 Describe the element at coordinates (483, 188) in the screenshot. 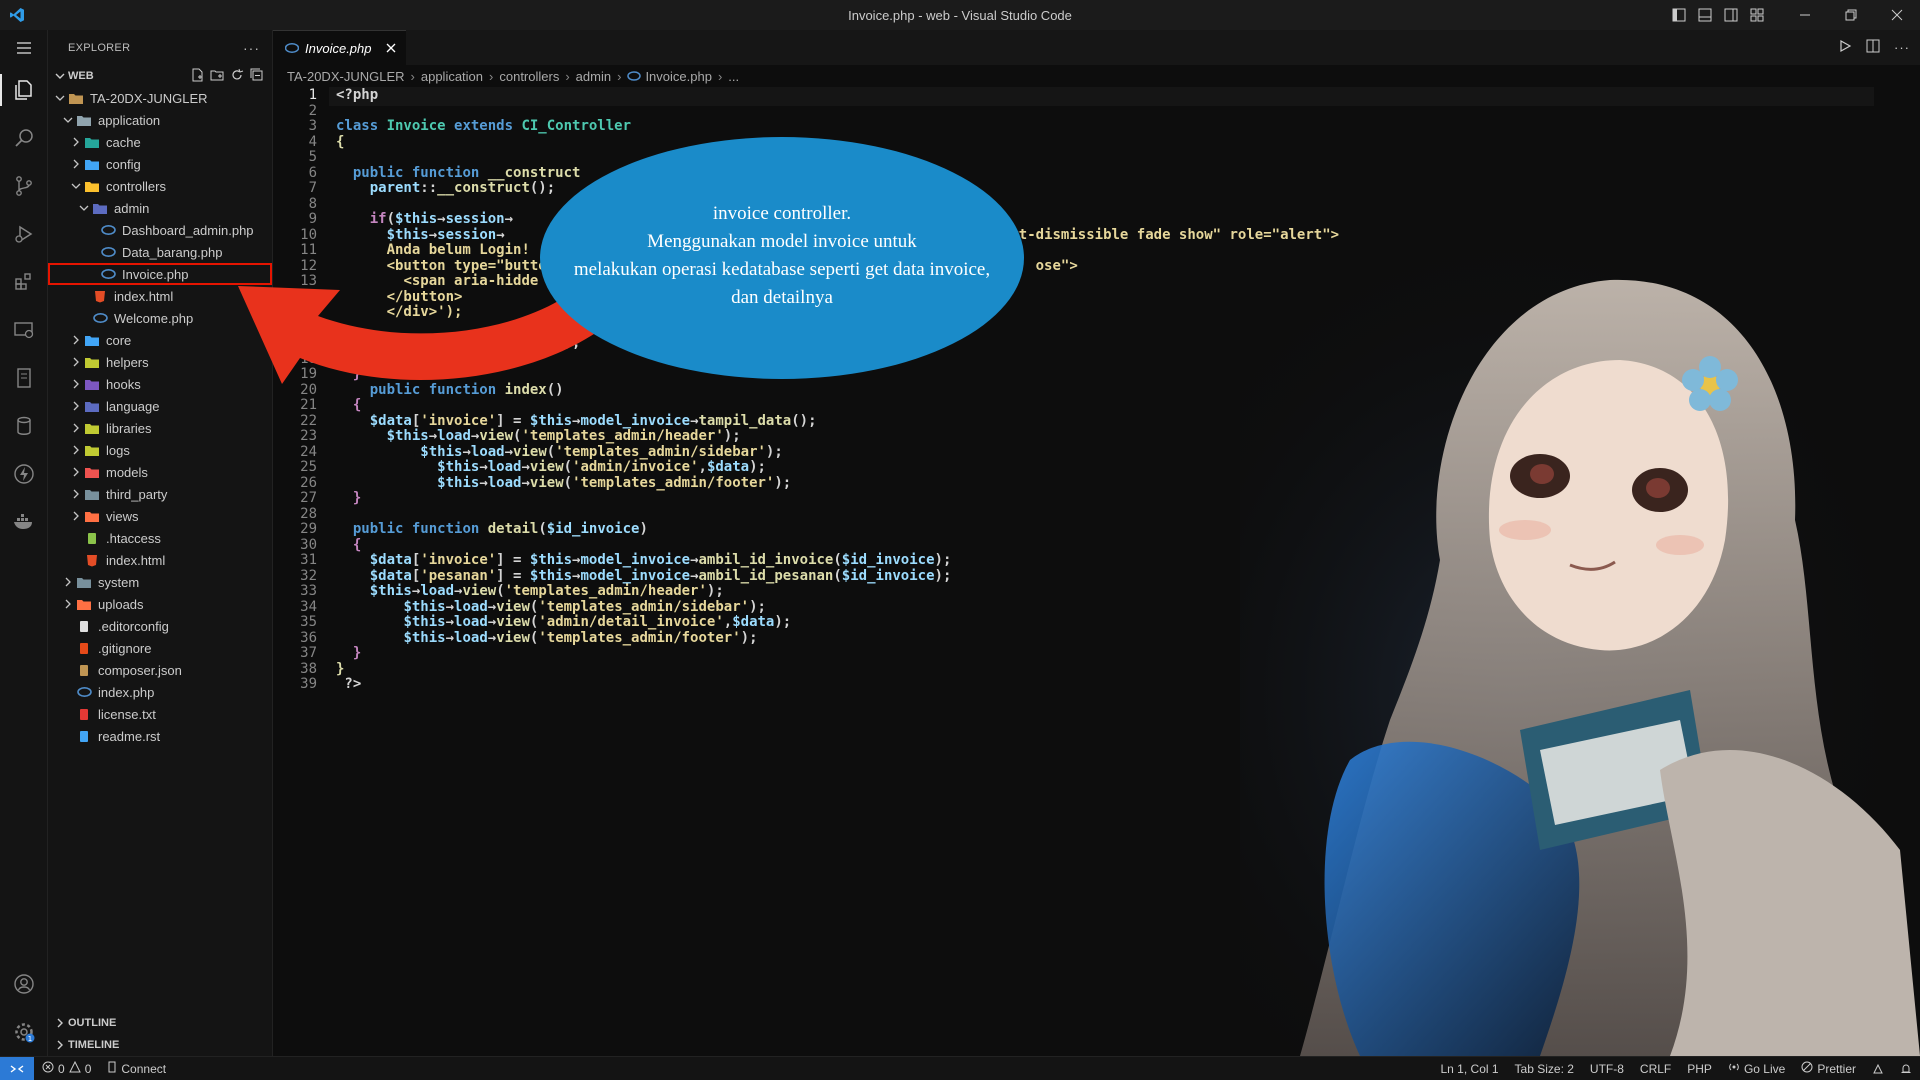

I see `code-token: __construct` at that location.